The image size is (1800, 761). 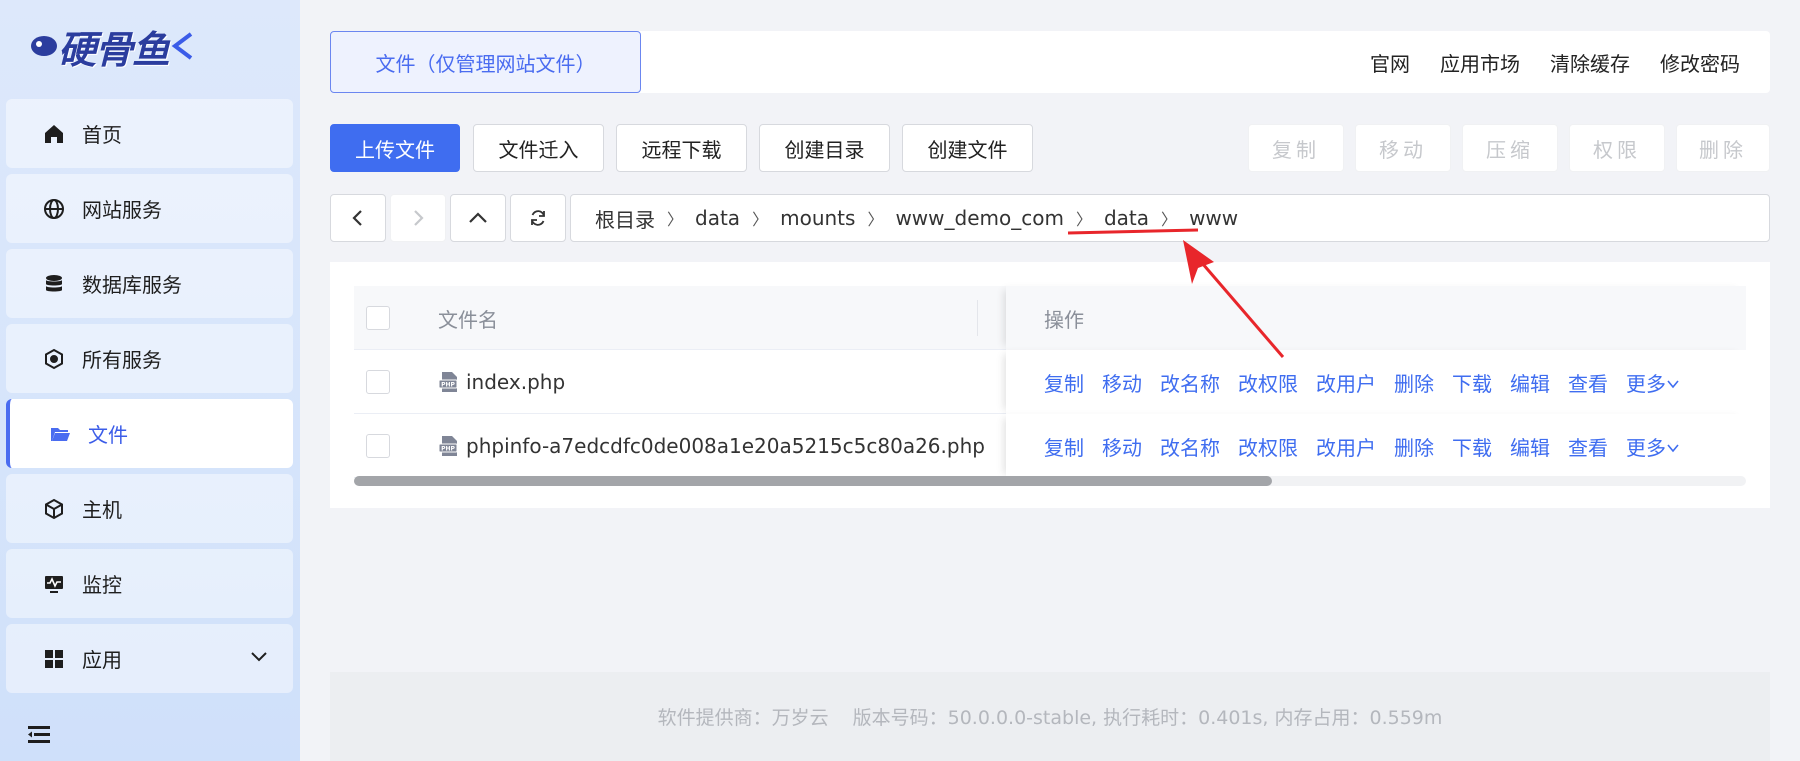 I want to click on import-button: 文件迁入, so click(x=538, y=148).